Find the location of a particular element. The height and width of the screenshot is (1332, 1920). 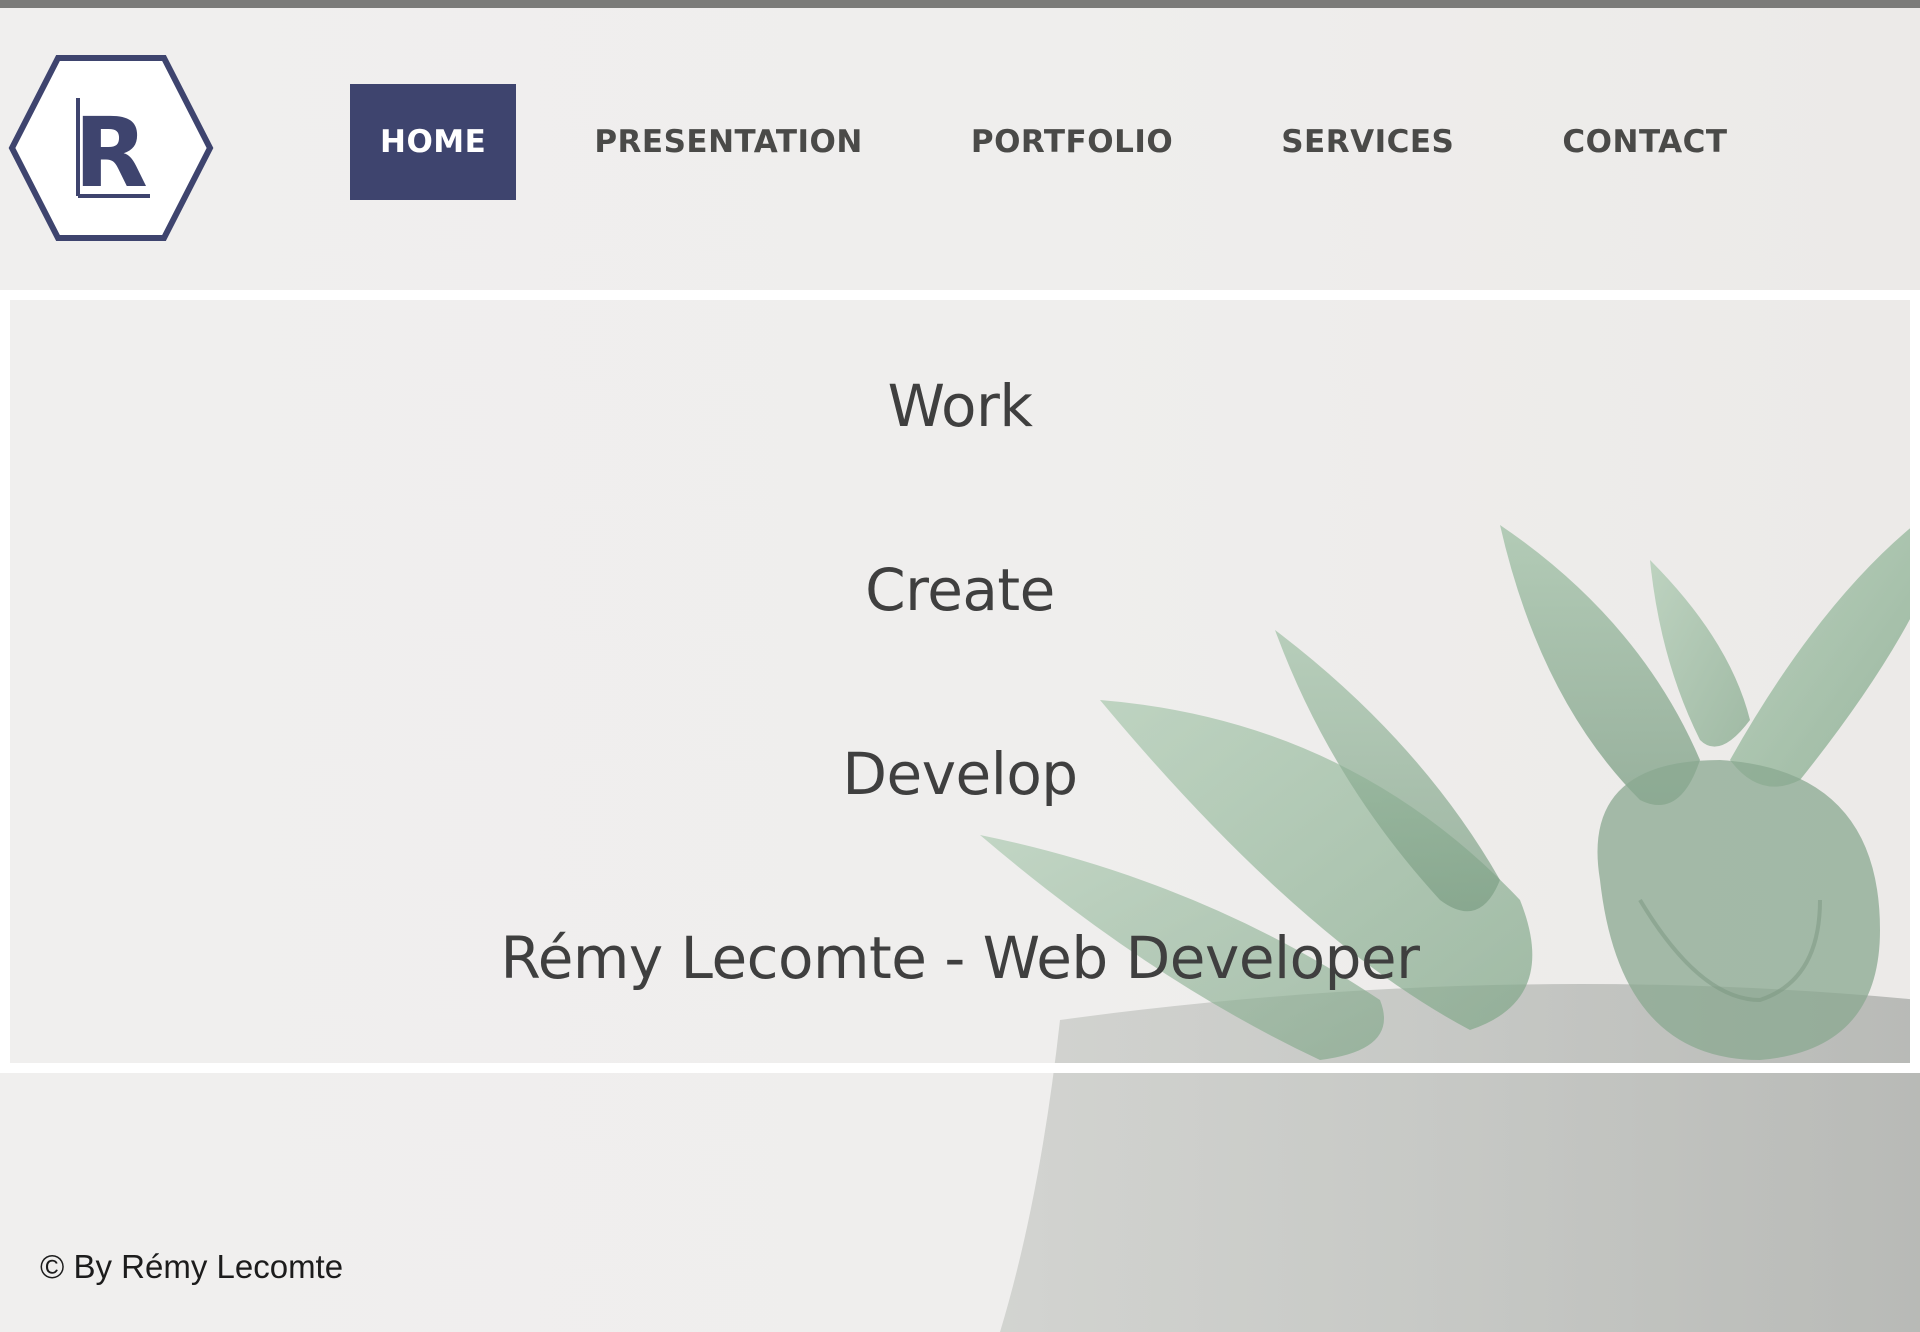

nav-home: HOME is located at coordinates (433, 142).